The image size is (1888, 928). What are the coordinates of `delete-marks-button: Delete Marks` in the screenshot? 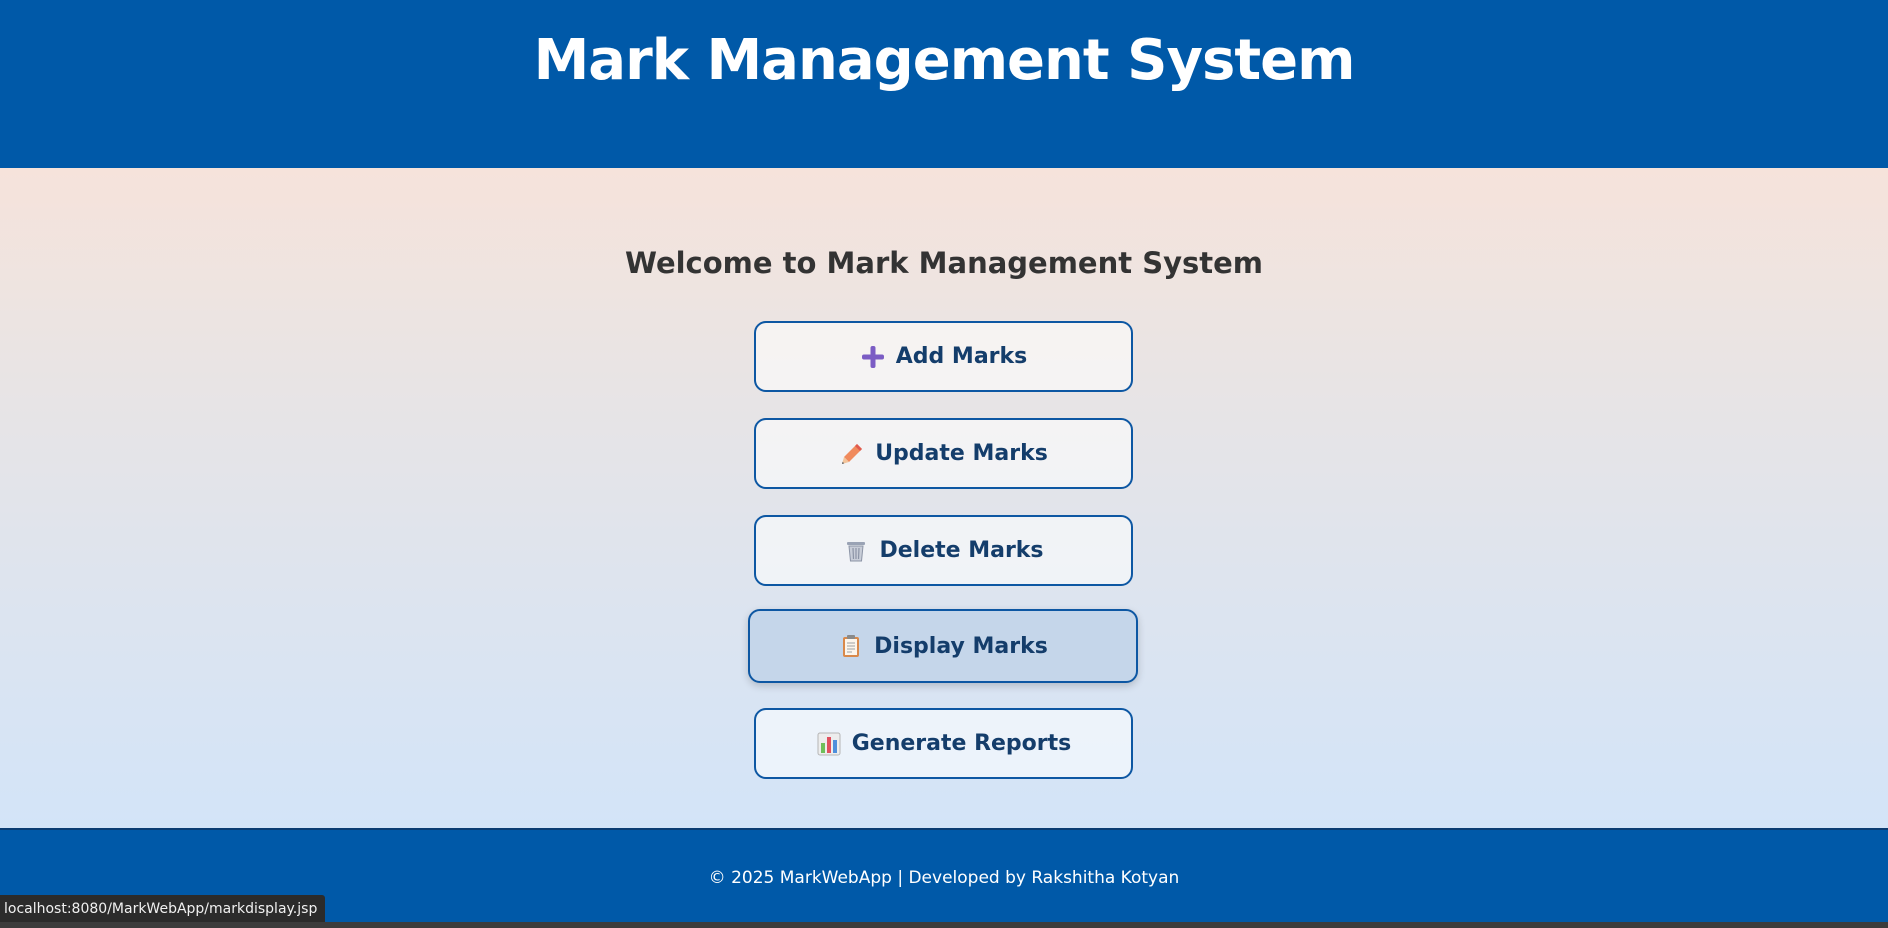 It's located at (943, 550).